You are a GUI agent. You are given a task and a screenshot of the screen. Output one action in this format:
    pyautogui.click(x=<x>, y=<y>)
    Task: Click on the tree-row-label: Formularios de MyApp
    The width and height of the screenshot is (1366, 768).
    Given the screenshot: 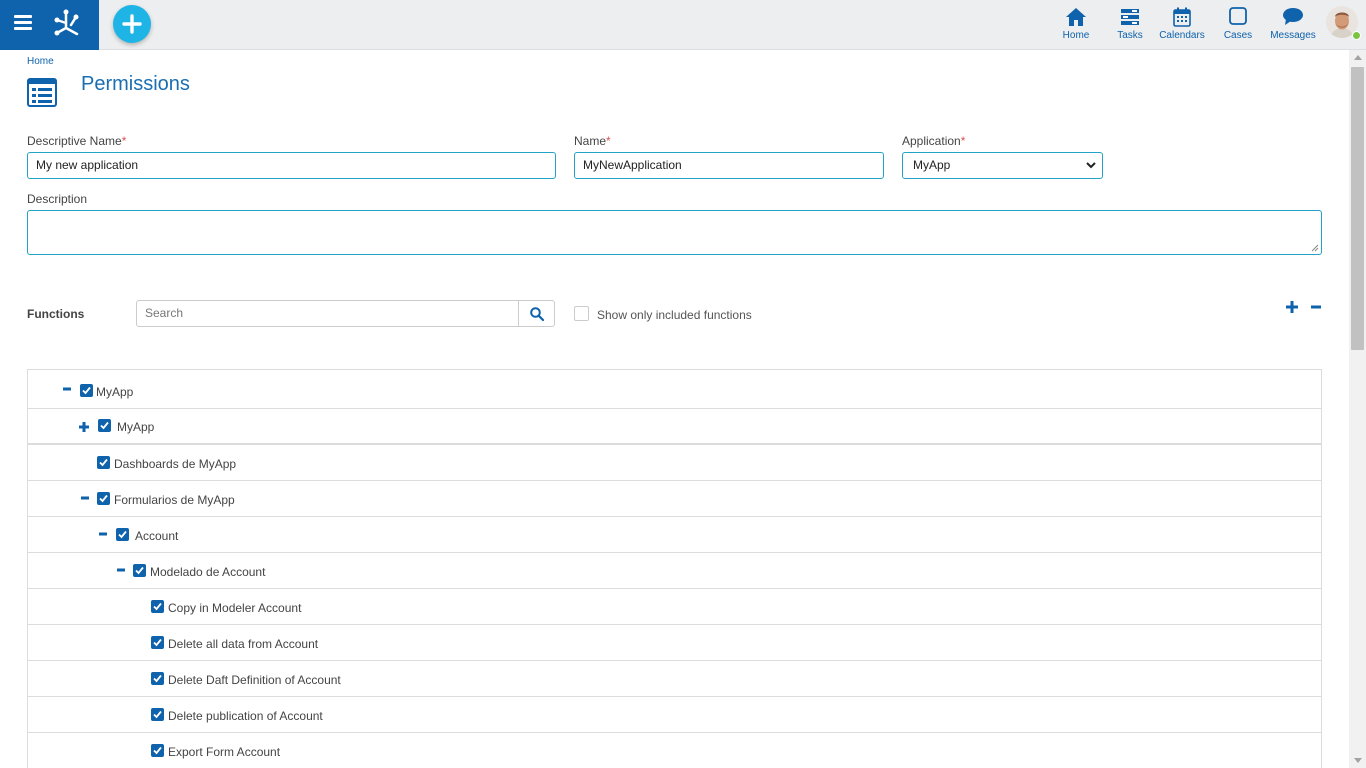 What is the action you would take?
    pyautogui.click(x=174, y=500)
    